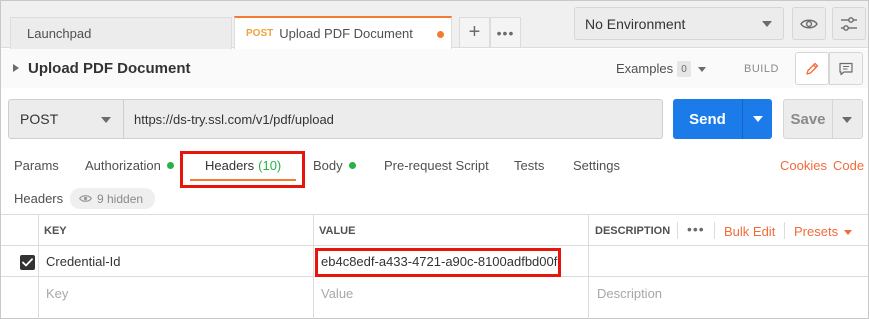 The width and height of the screenshot is (869, 319). I want to click on examples-count-badge: 0, so click(684, 69).